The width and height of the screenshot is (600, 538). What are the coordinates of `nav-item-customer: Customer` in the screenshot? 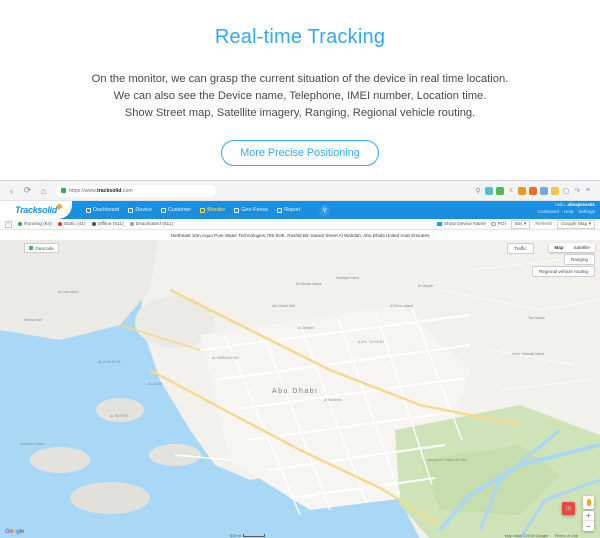 It's located at (176, 210).